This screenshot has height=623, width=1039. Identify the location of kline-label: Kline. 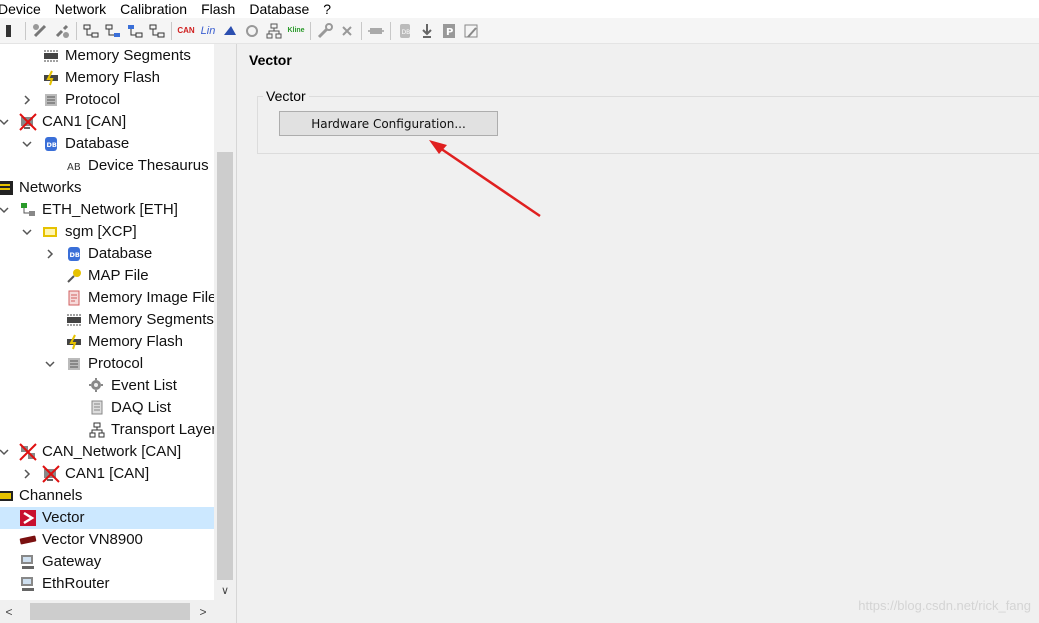
(296, 30).